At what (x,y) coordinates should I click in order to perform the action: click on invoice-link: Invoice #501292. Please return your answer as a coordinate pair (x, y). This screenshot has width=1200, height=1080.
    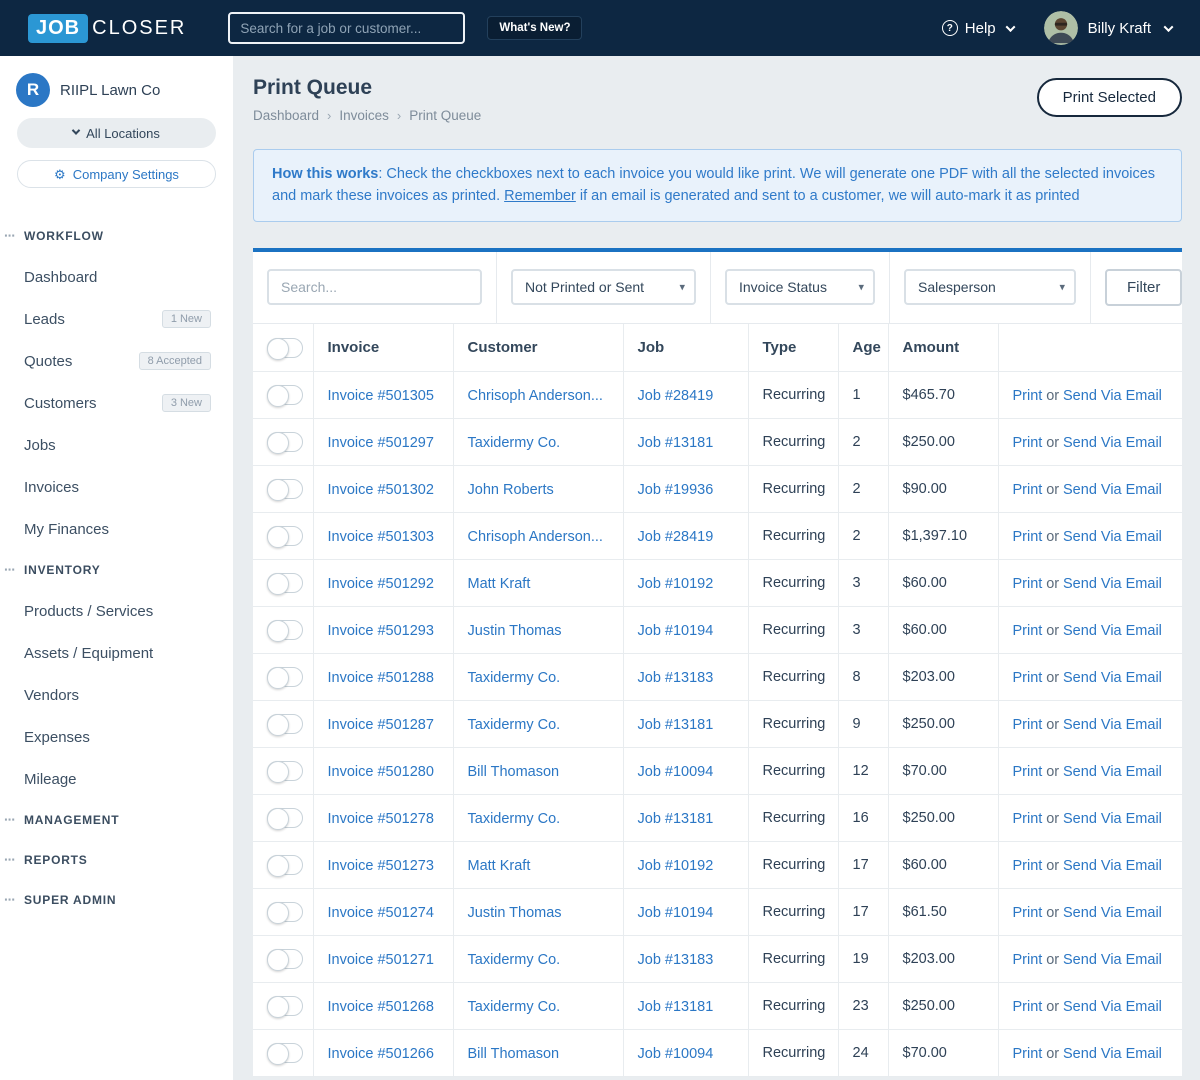
    Looking at the image, I should click on (381, 584).